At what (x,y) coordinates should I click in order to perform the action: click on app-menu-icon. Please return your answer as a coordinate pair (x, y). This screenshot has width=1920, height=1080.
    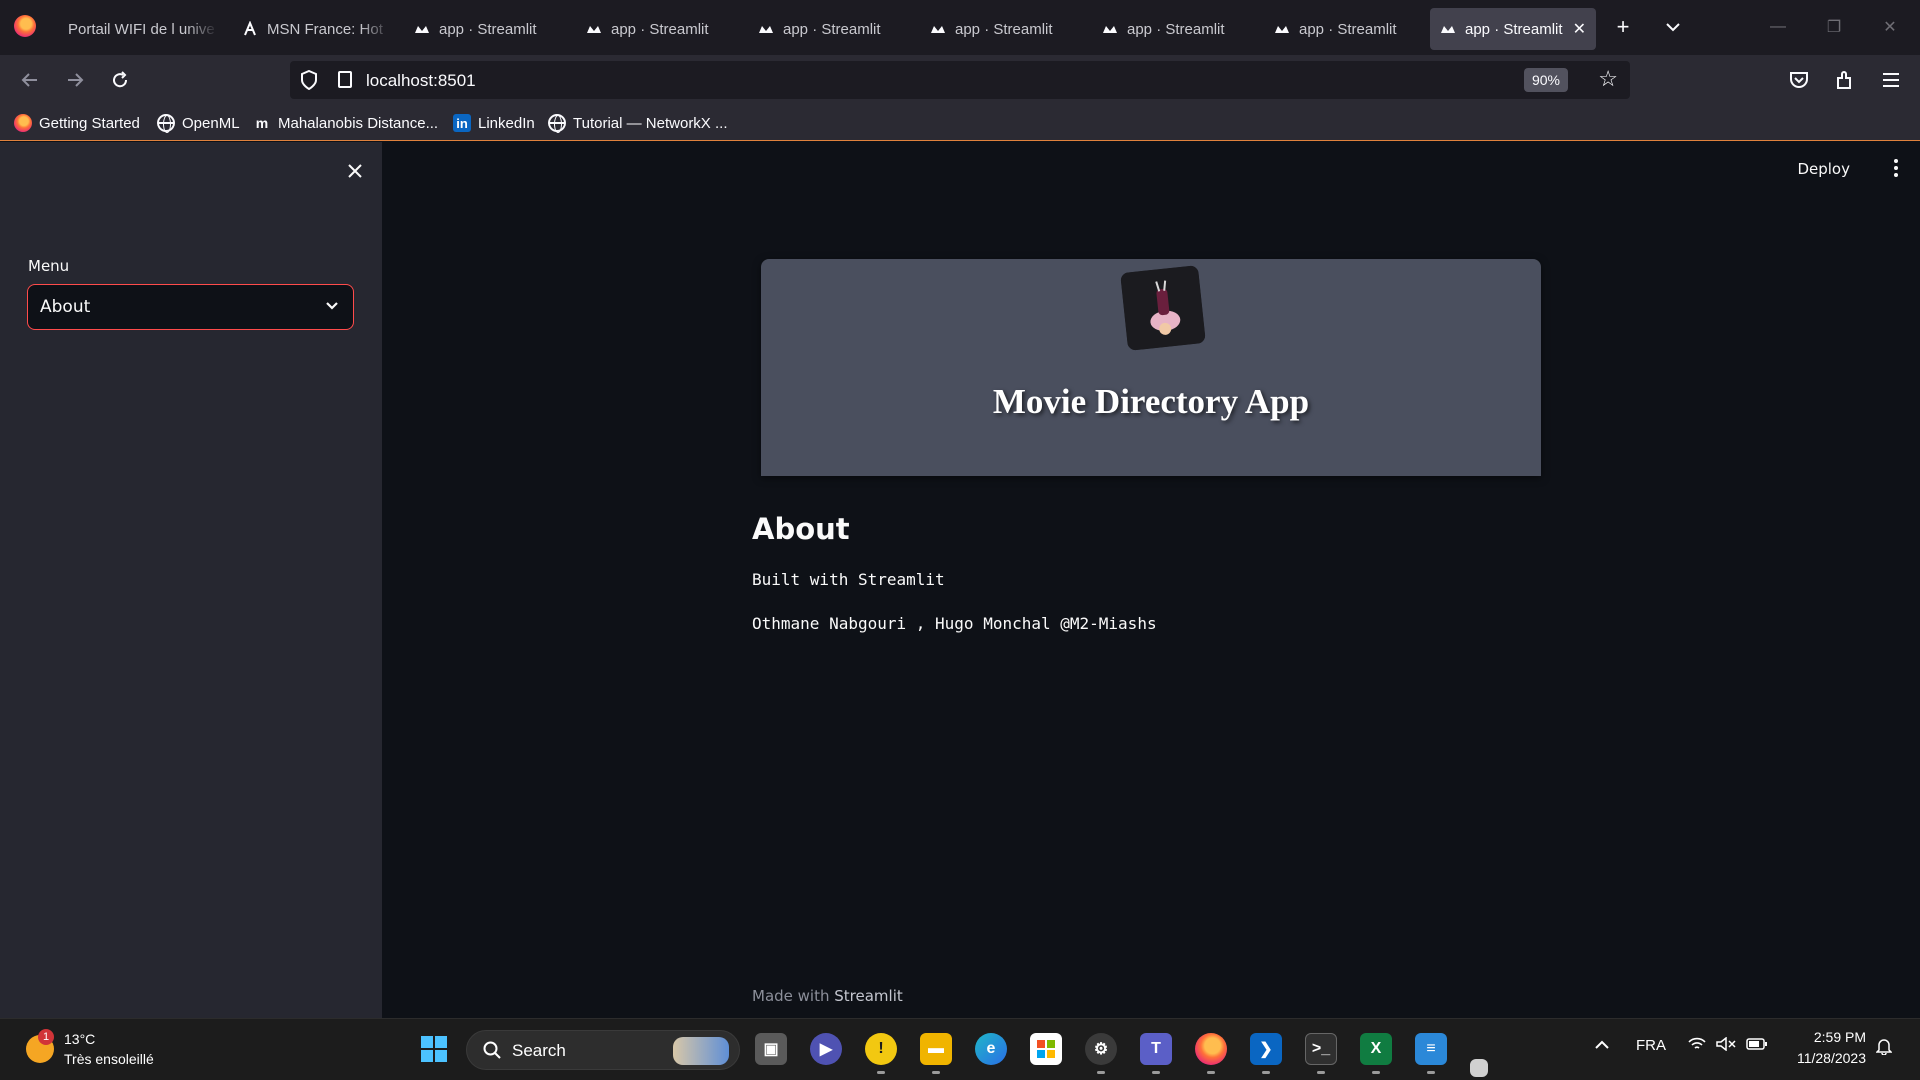
    Looking at the image, I should click on (1891, 80).